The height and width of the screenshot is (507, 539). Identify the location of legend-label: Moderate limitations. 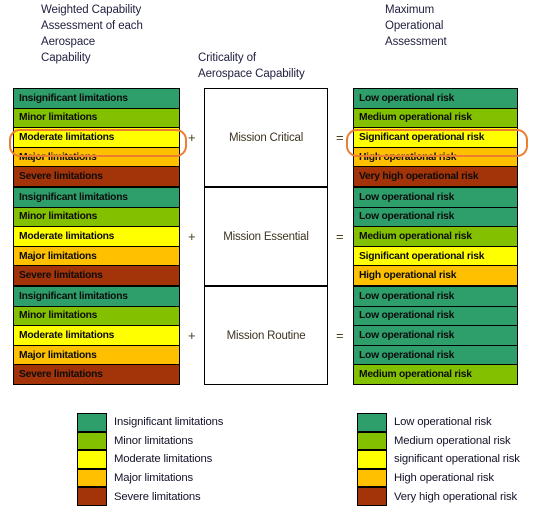
(163, 459).